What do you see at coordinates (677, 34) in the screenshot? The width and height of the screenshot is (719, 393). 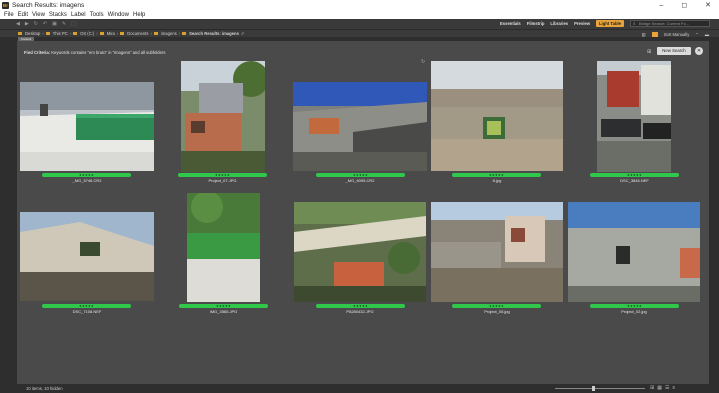 I see `sort-dropdown: Sort Manually` at bounding box center [677, 34].